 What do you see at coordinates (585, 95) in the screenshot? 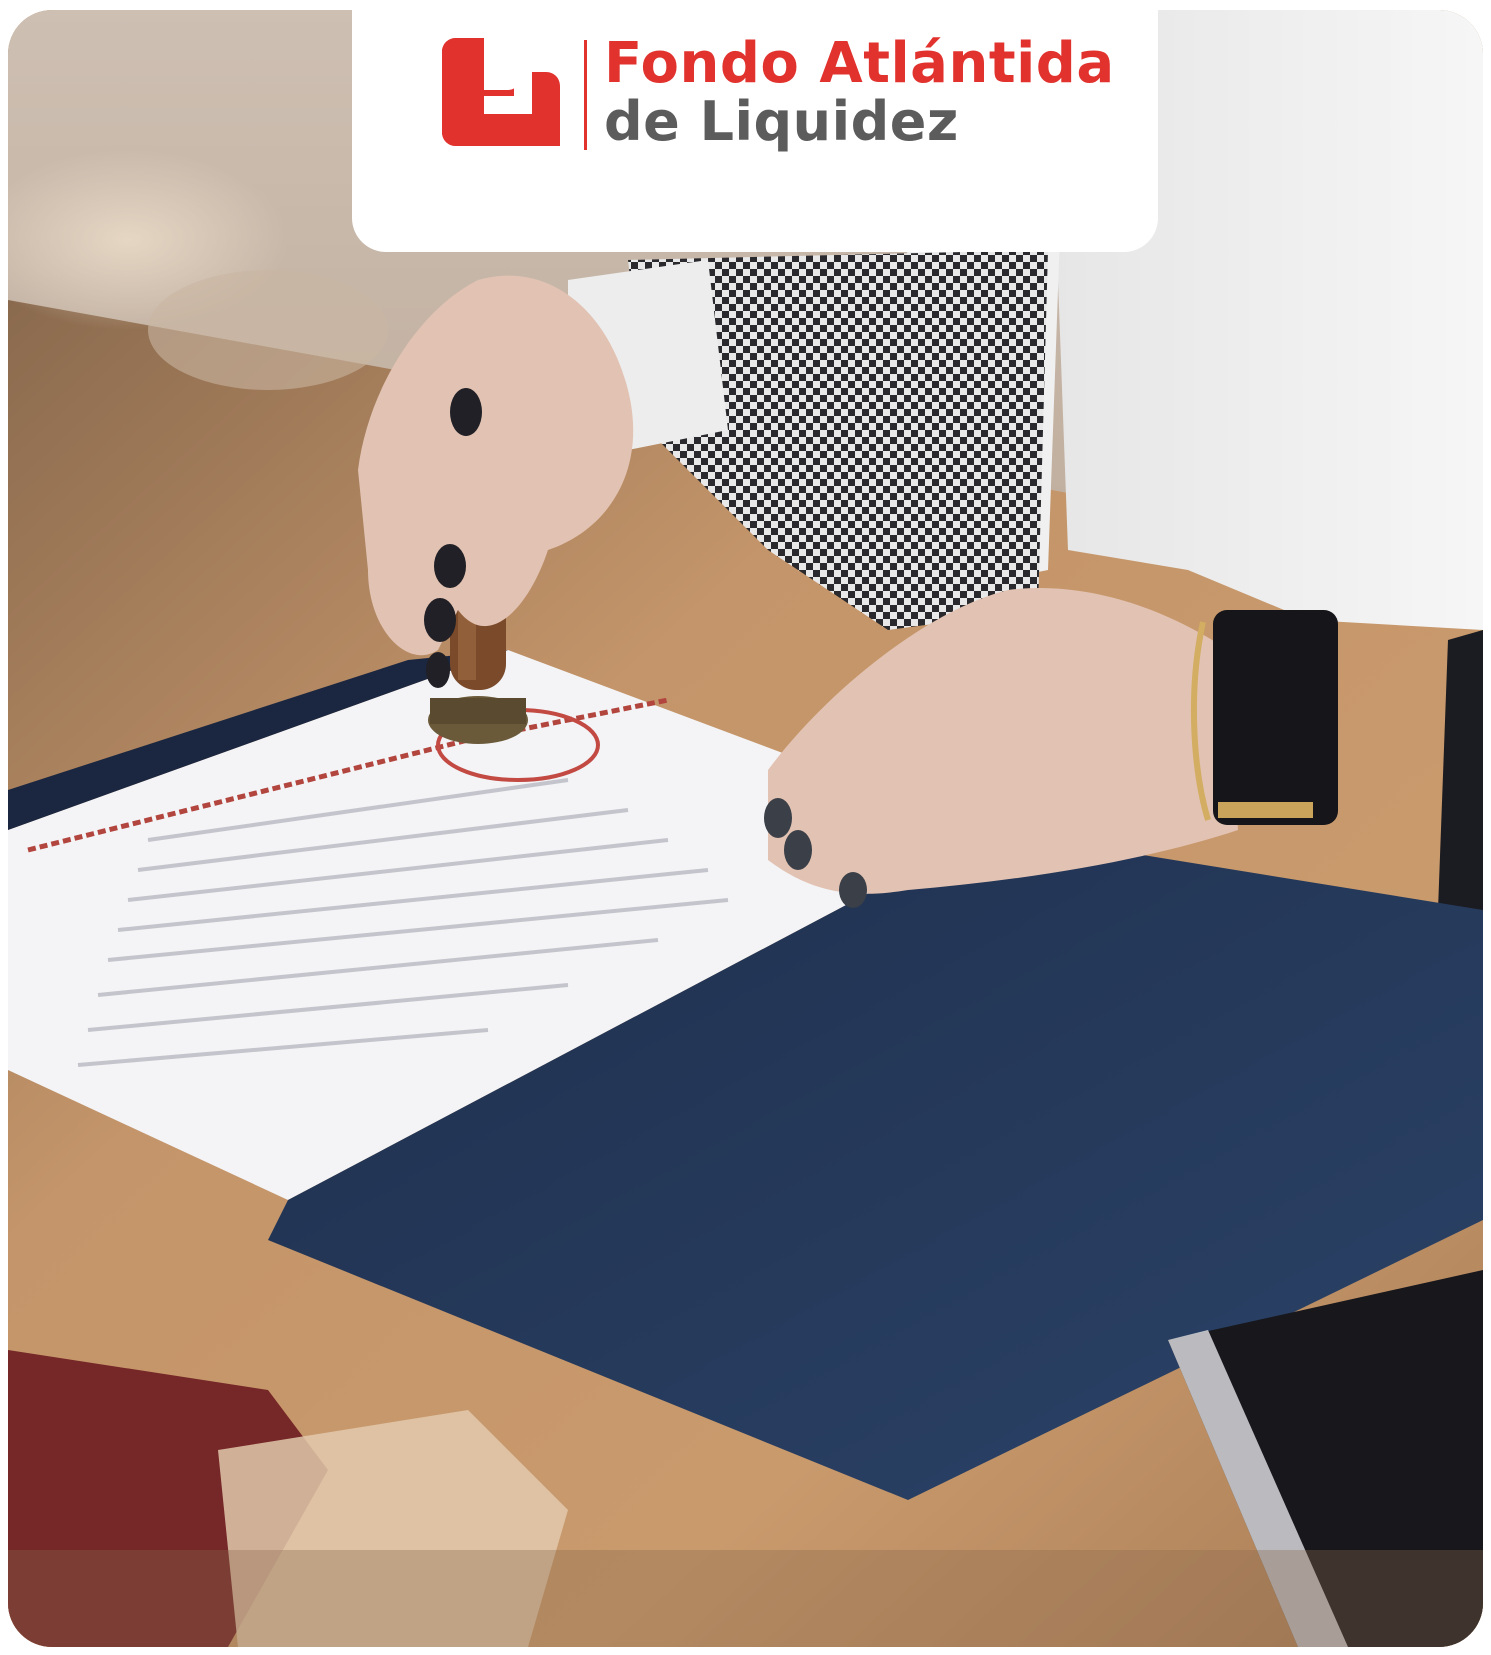
I see `logo-divider` at bounding box center [585, 95].